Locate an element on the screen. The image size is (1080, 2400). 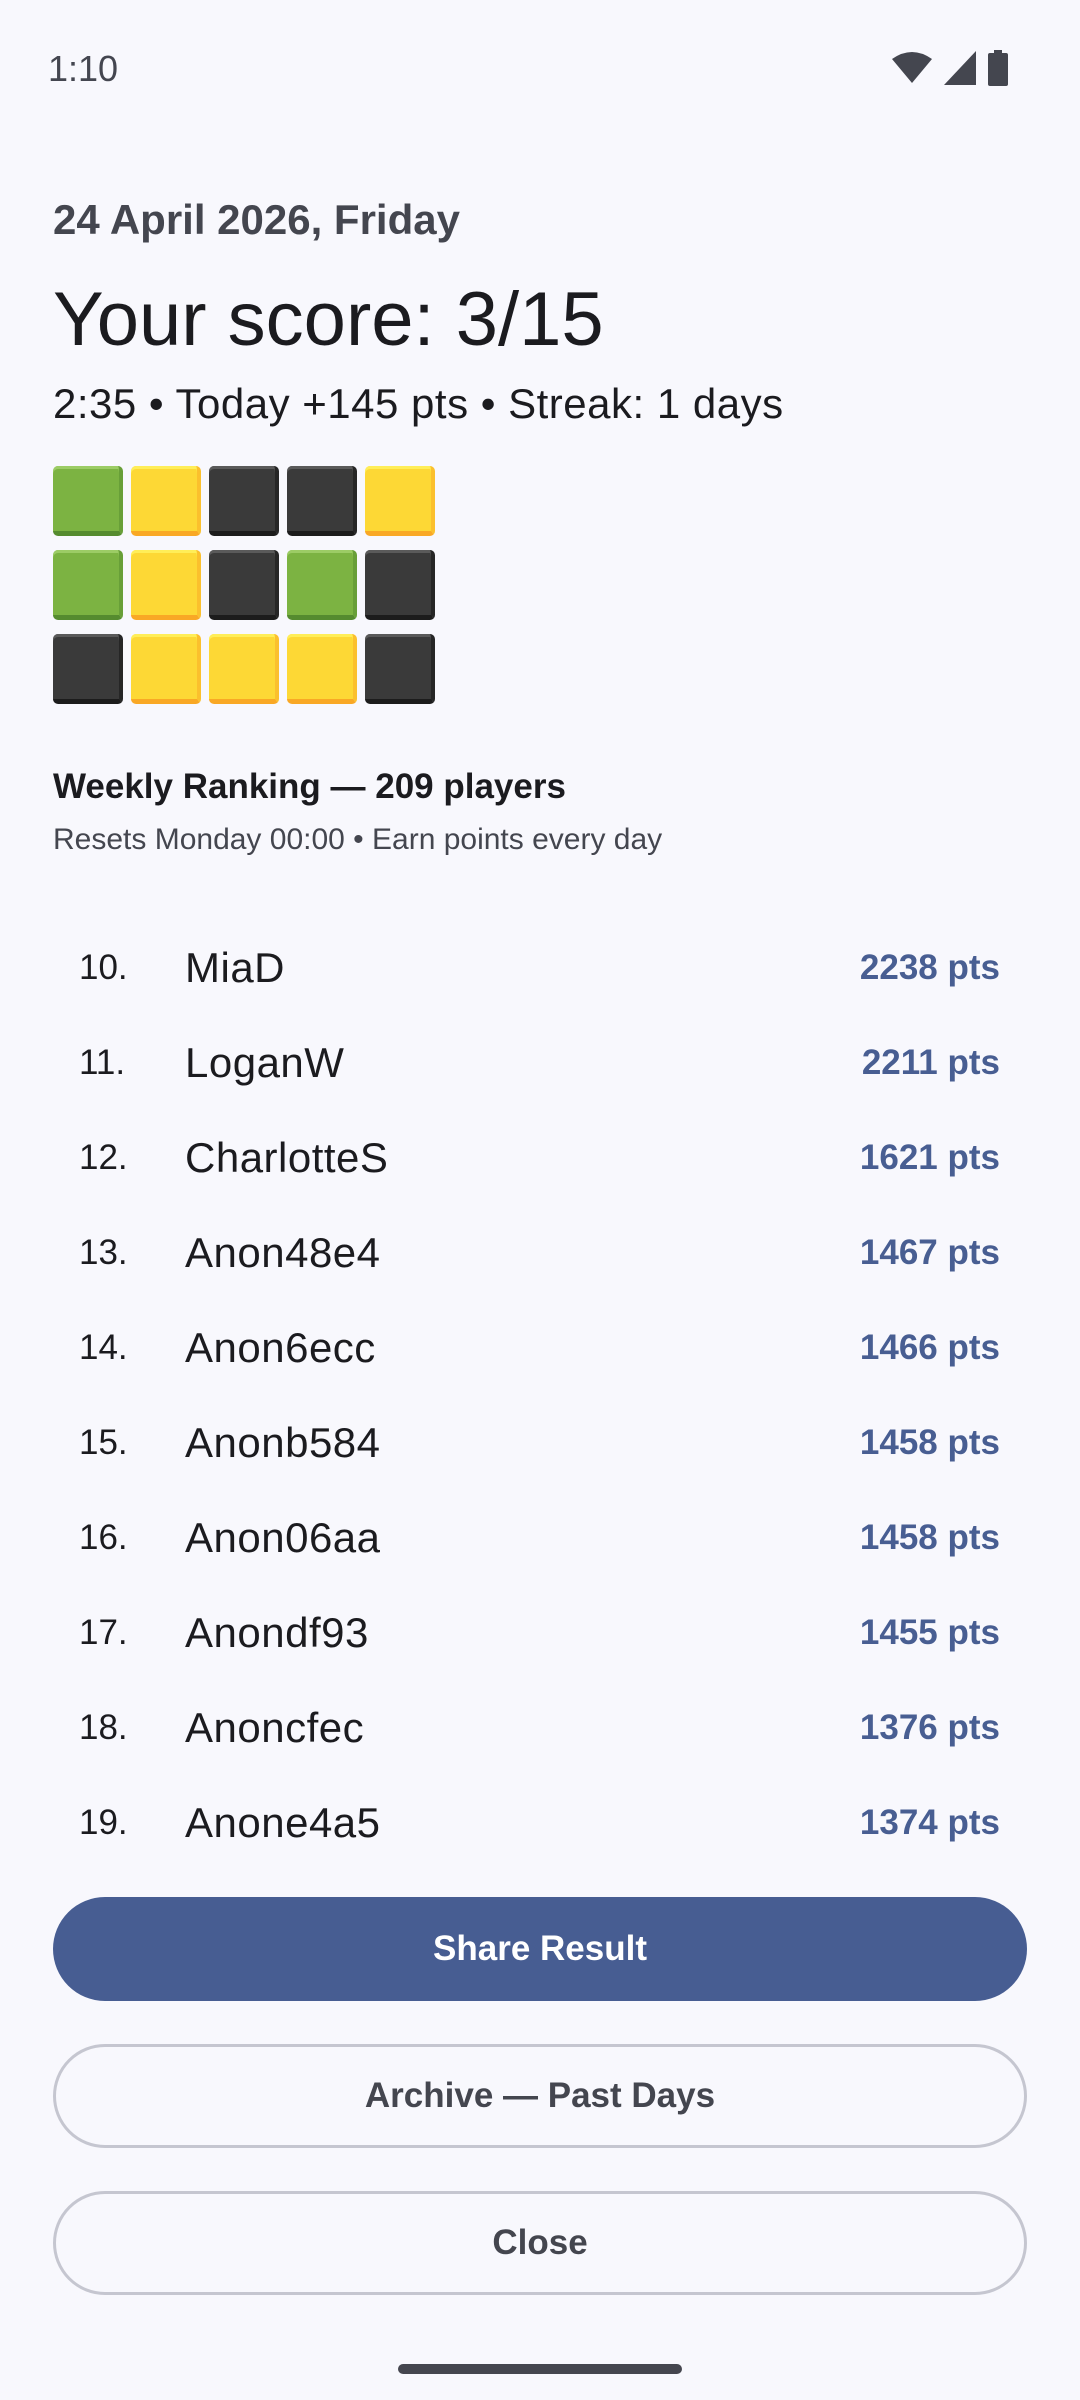
rank-number: 16. is located at coordinates (103, 1537).